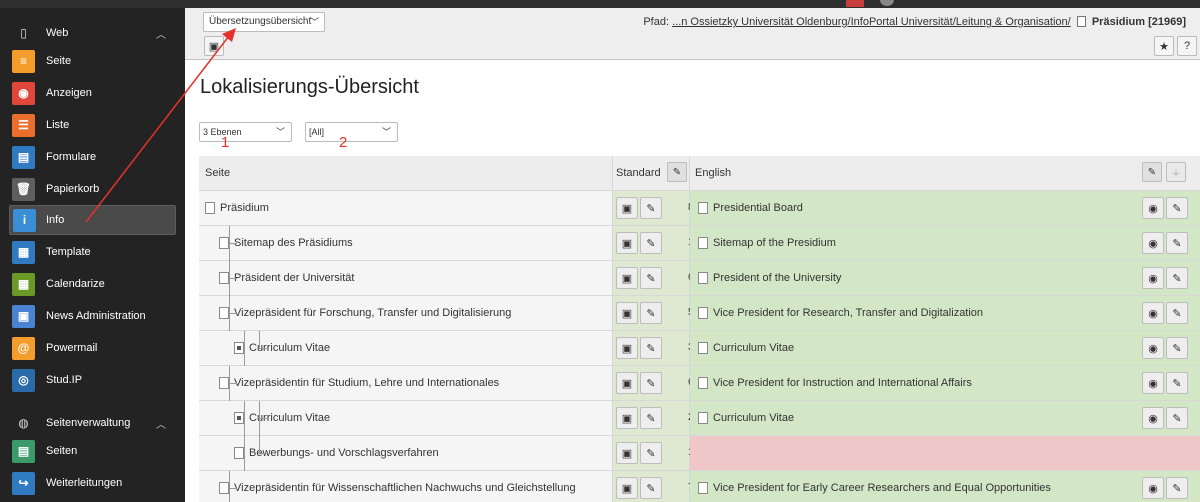  I want to click on content-page-icon, so click(239, 348).